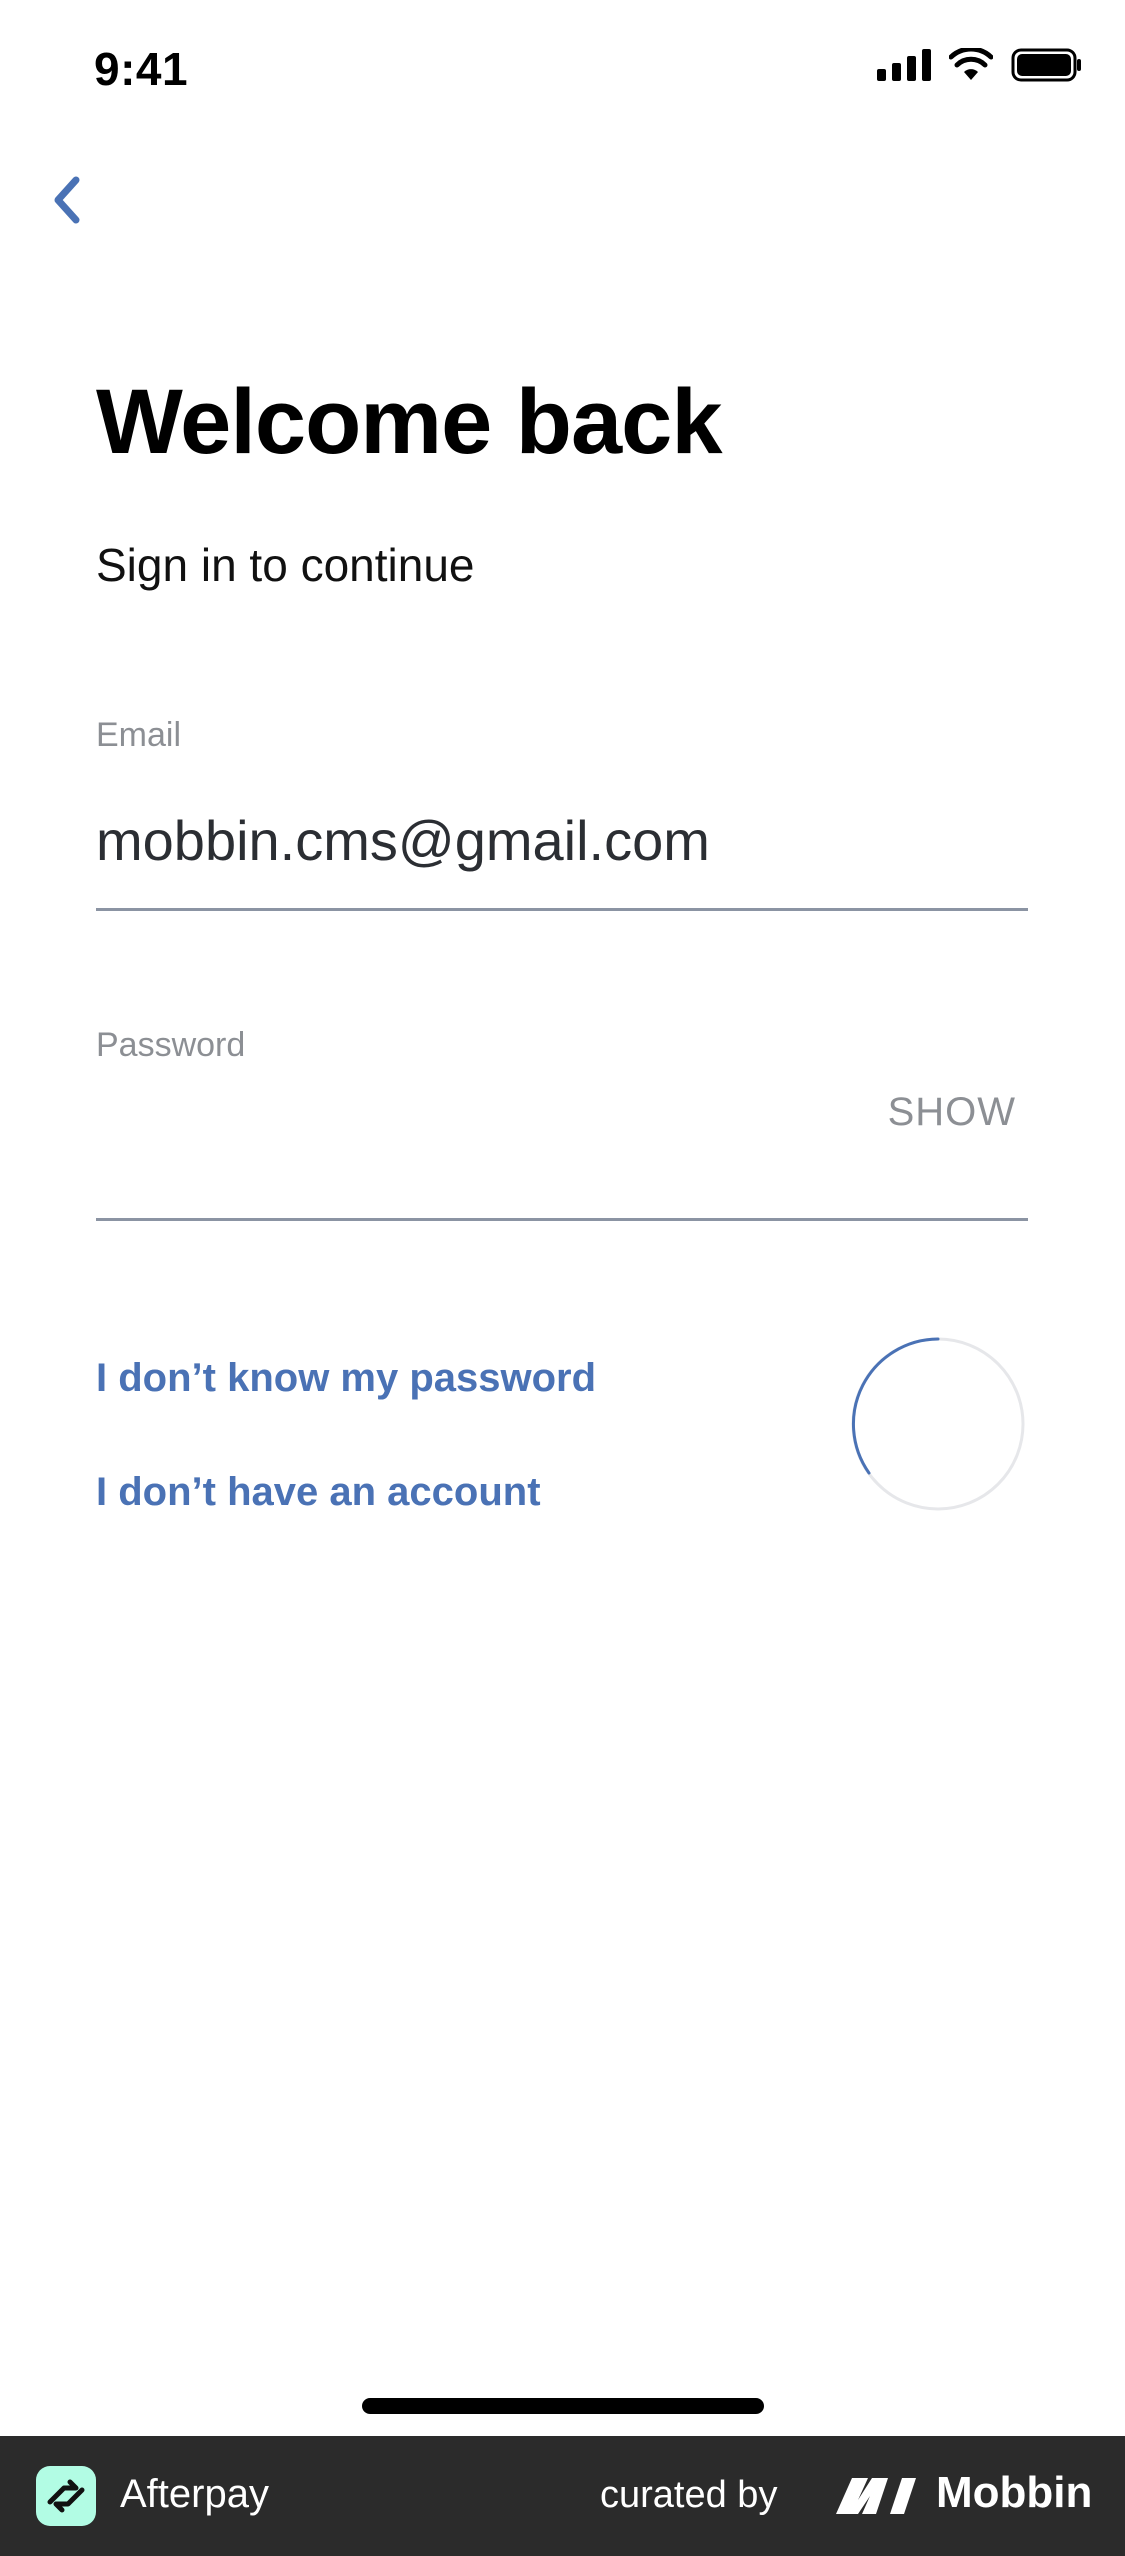 This screenshot has height=2556, width=1125. I want to click on password-input, so click(486, 1150).